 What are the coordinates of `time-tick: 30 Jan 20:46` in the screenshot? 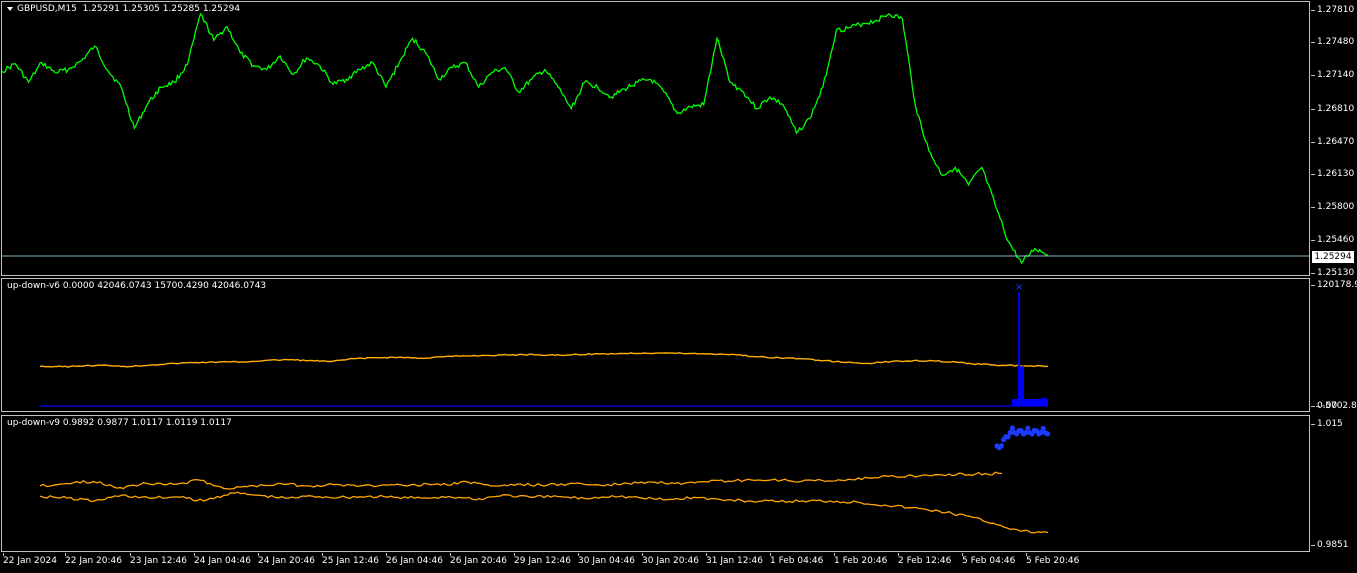 It's located at (670, 559).